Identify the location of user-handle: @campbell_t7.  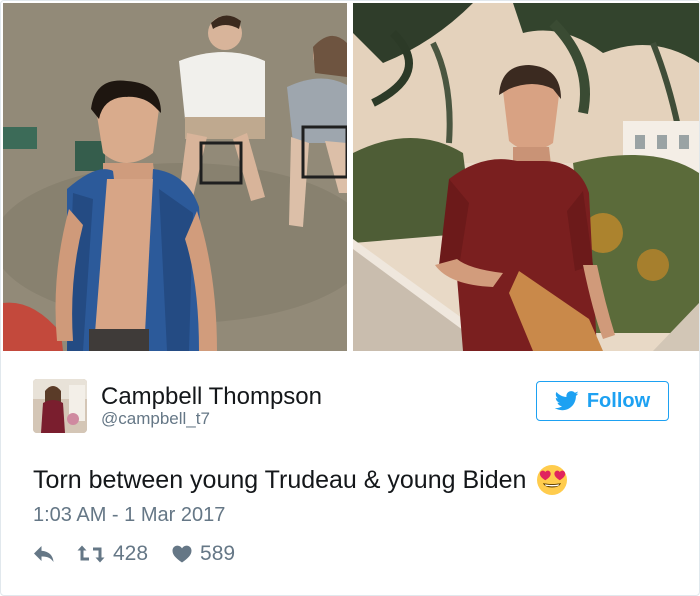
(155, 419).